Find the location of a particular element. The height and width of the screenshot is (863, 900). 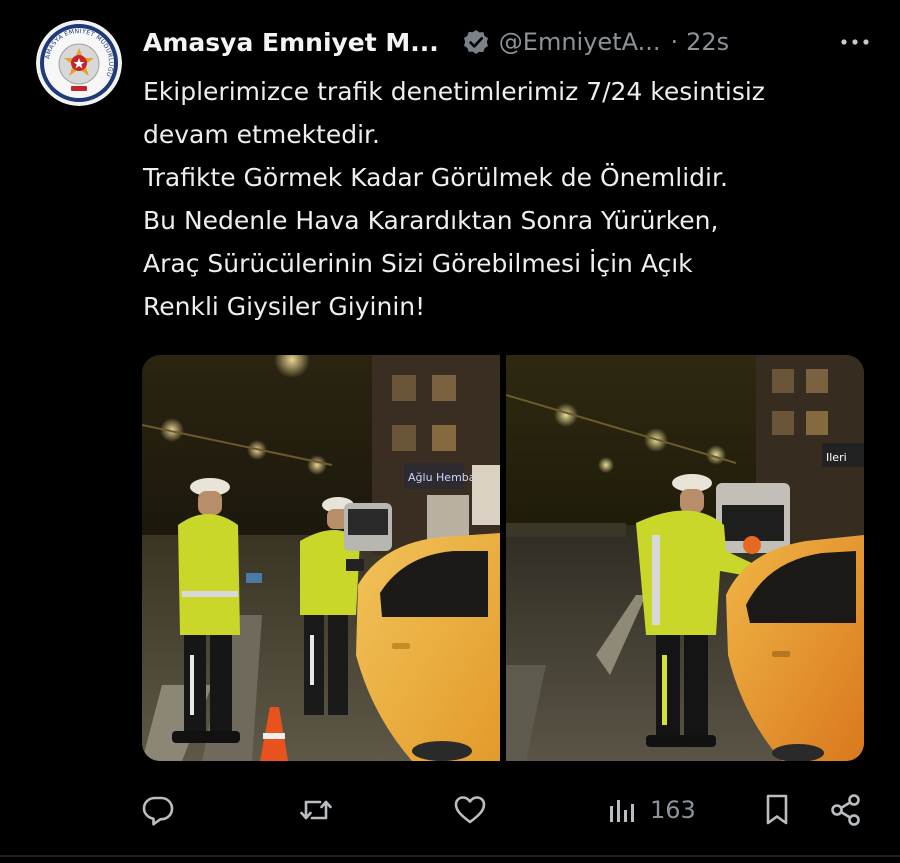

tweet-text-line: devam etmektedir. is located at coordinates (261, 134).